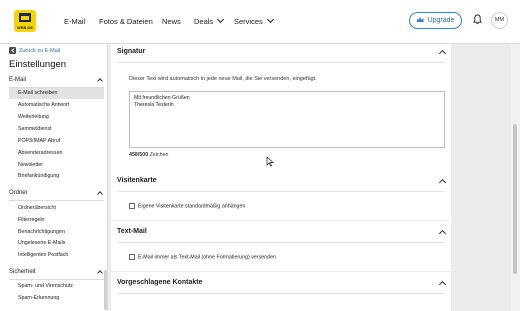 The width and height of the screenshot is (520, 311). What do you see at coordinates (56, 255) in the screenshot?
I see `sidebar-item-intelligentes-postfach: Intelligentes Postfach` at bounding box center [56, 255].